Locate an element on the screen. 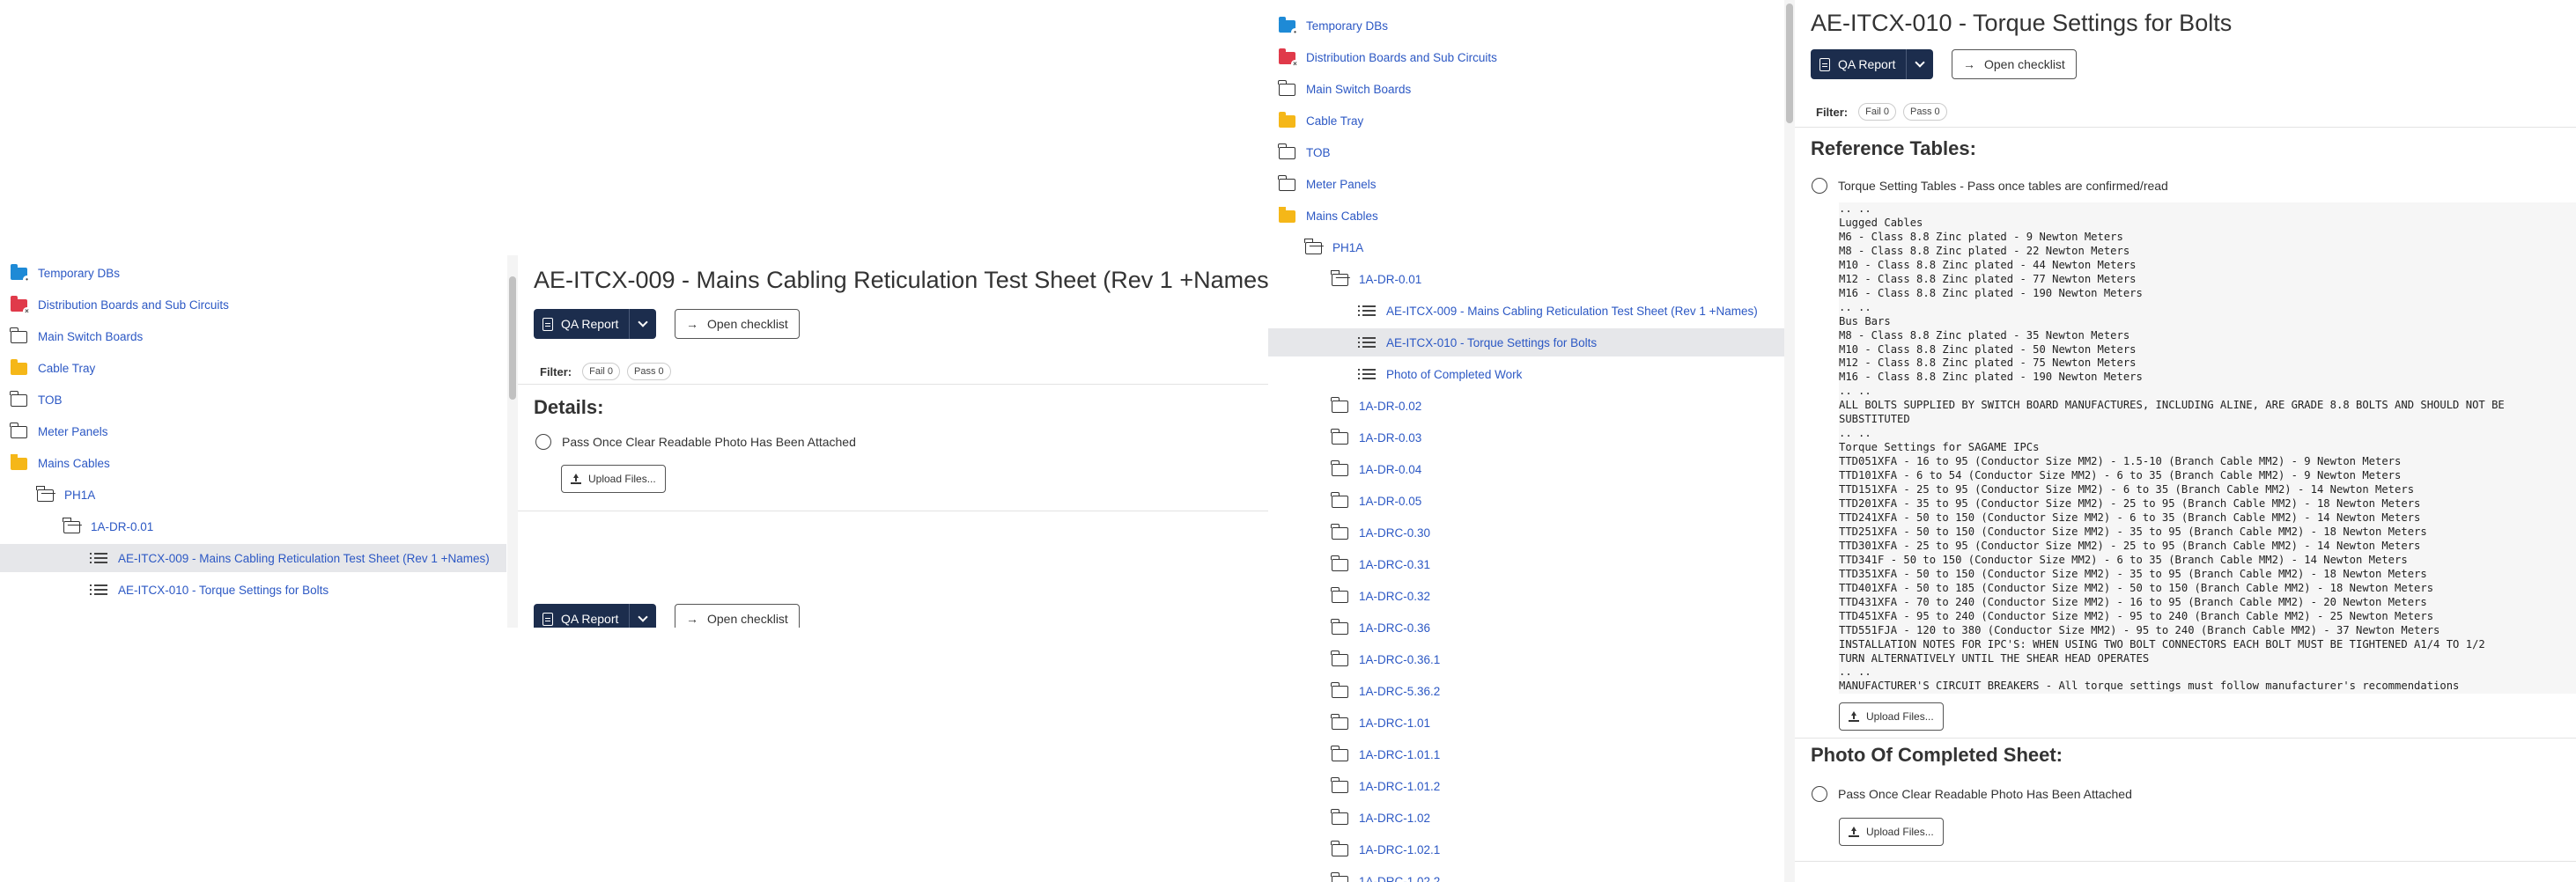 The image size is (2576, 882). tree-item: 1A-DR-0.03 is located at coordinates (1526, 437).